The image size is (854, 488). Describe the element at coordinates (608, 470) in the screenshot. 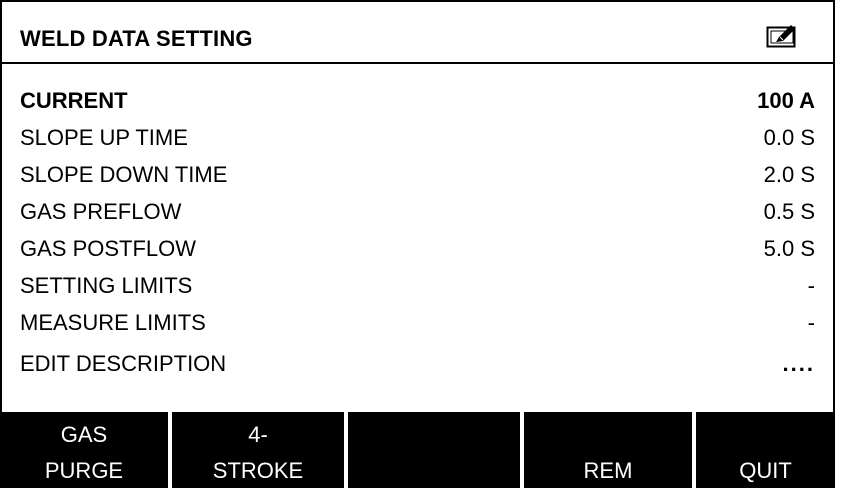

I see `softkey-label-line2: REM` at that location.